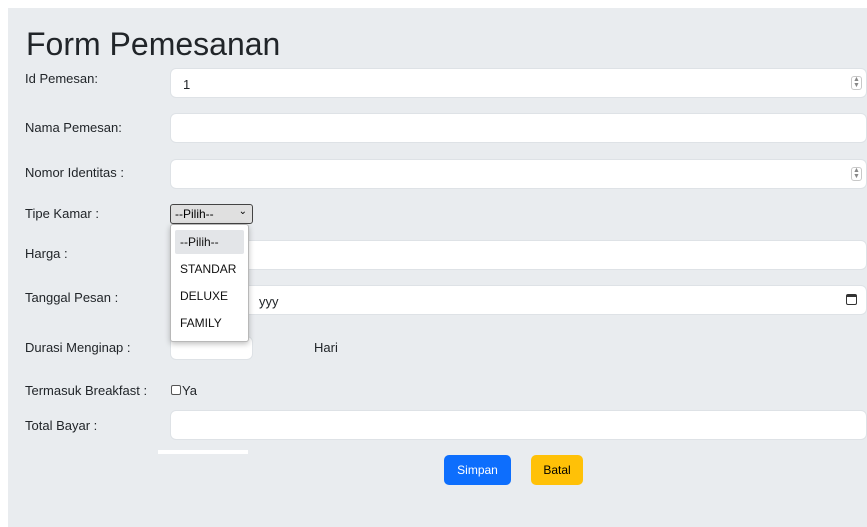 The height and width of the screenshot is (527, 867). Describe the element at coordinates (72, 297) in the screenshot. I see `date-label: Tanggal Pesan :` at that location.